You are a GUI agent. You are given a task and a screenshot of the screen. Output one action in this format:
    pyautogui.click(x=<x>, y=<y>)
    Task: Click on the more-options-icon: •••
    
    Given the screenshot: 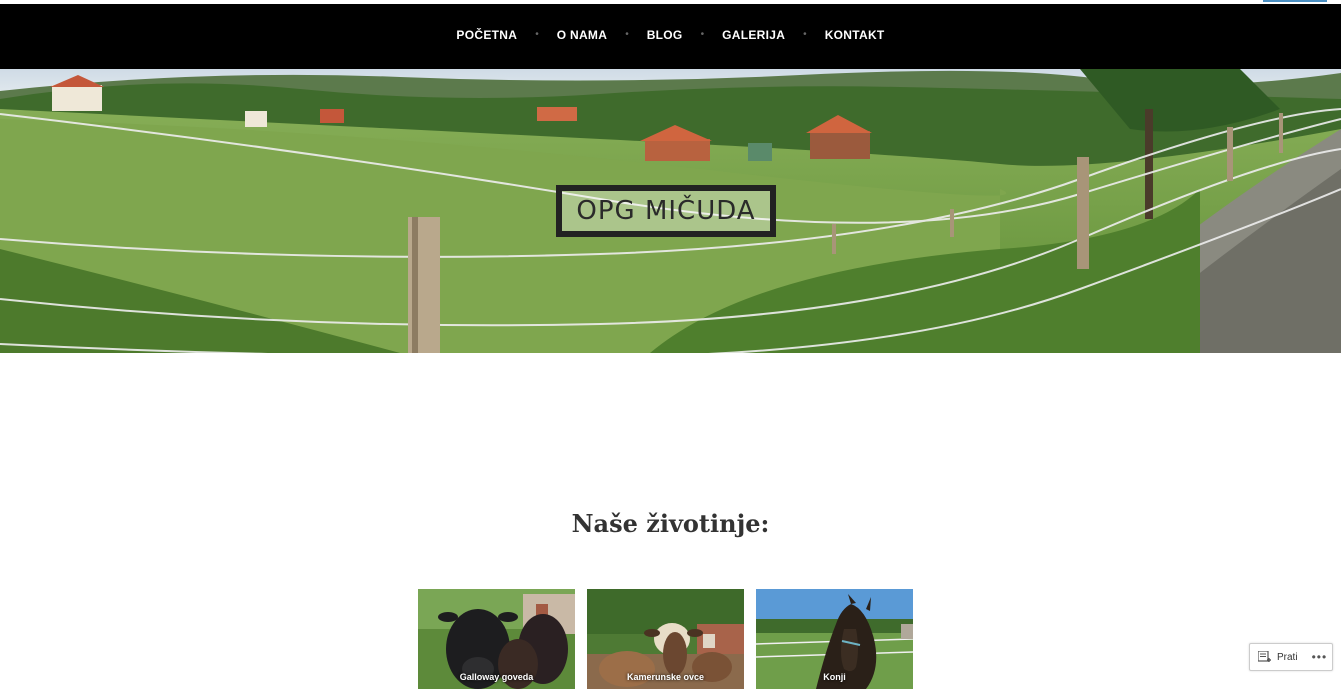 What is the action you would take?
    pyautogui.click(x=1320, y=657)
    